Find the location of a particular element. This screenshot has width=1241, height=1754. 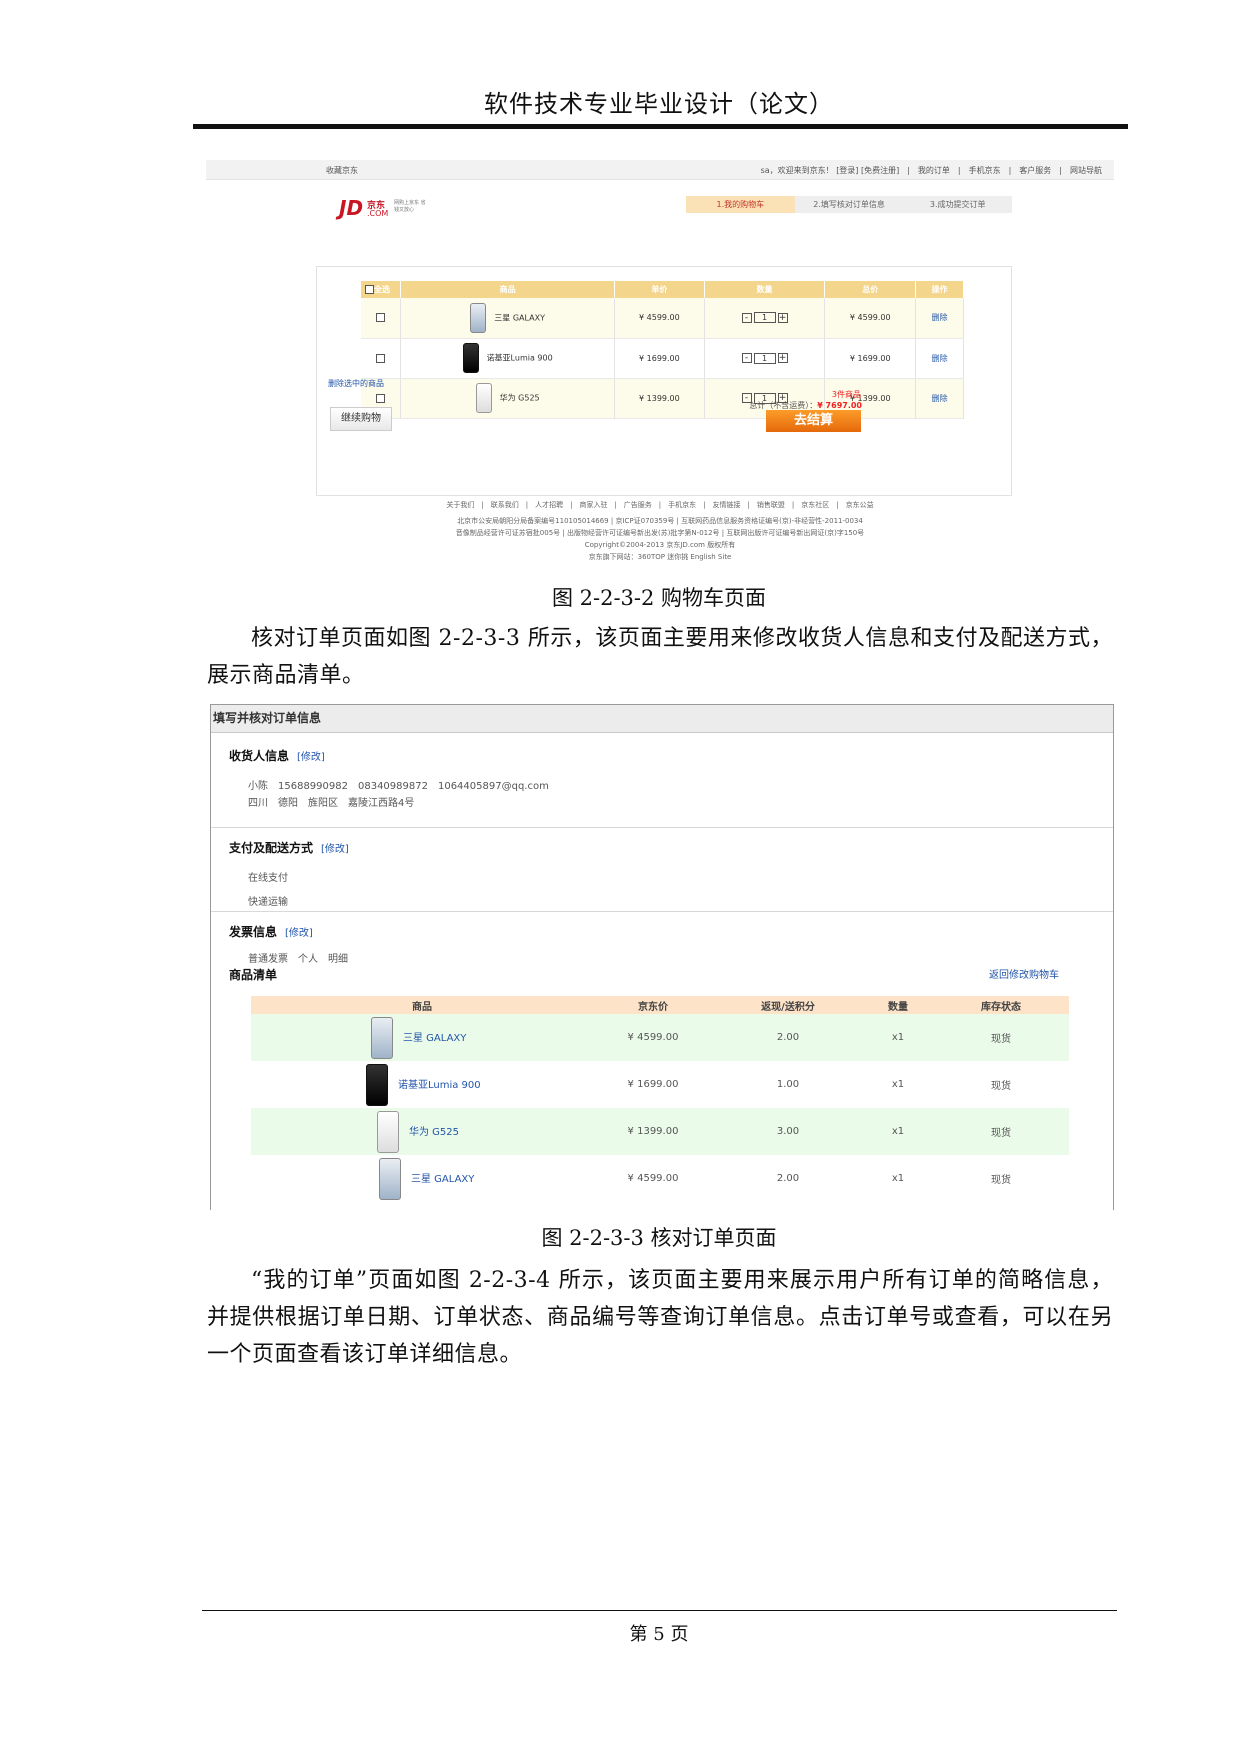

quantity-stepper: -1 + is located at coordinates (765, 358).